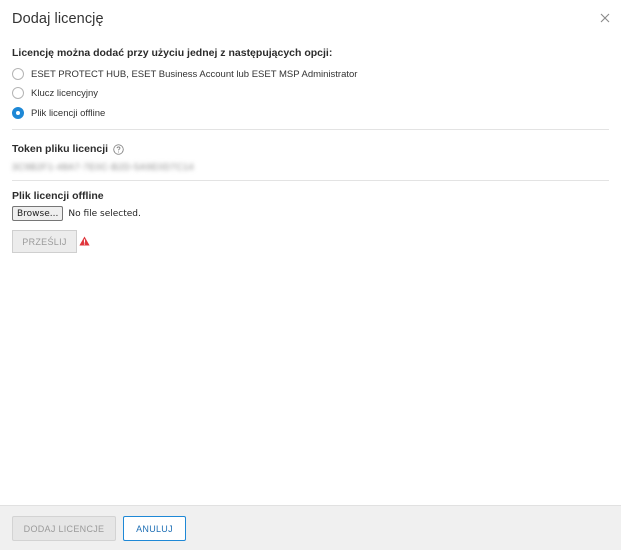  What do you see at coordinates (605, 18) in the screenshot?
I see `close-icon` at bounding box center [605, 18].